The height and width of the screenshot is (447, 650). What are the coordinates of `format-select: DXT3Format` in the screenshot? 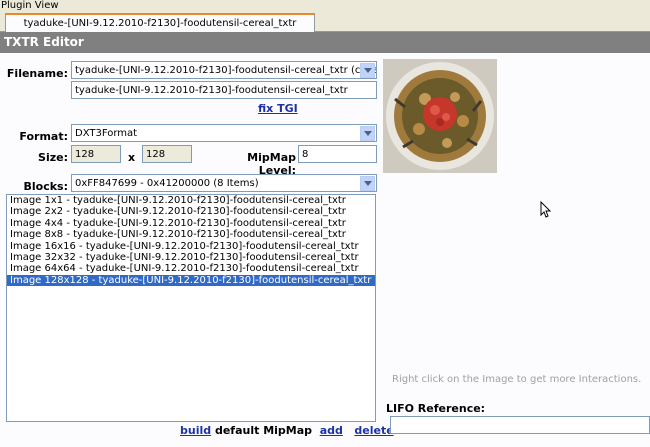 It's located at (224, 133).